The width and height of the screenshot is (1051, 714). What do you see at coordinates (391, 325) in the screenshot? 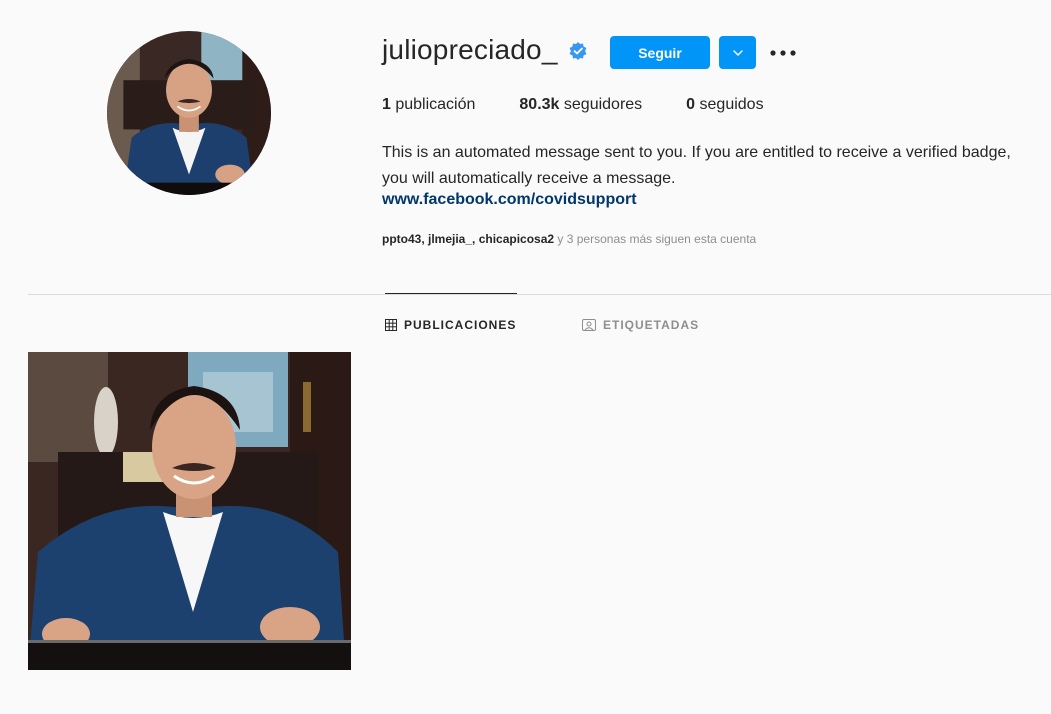
I see `grid-icon` at bounding box center [391, 325].